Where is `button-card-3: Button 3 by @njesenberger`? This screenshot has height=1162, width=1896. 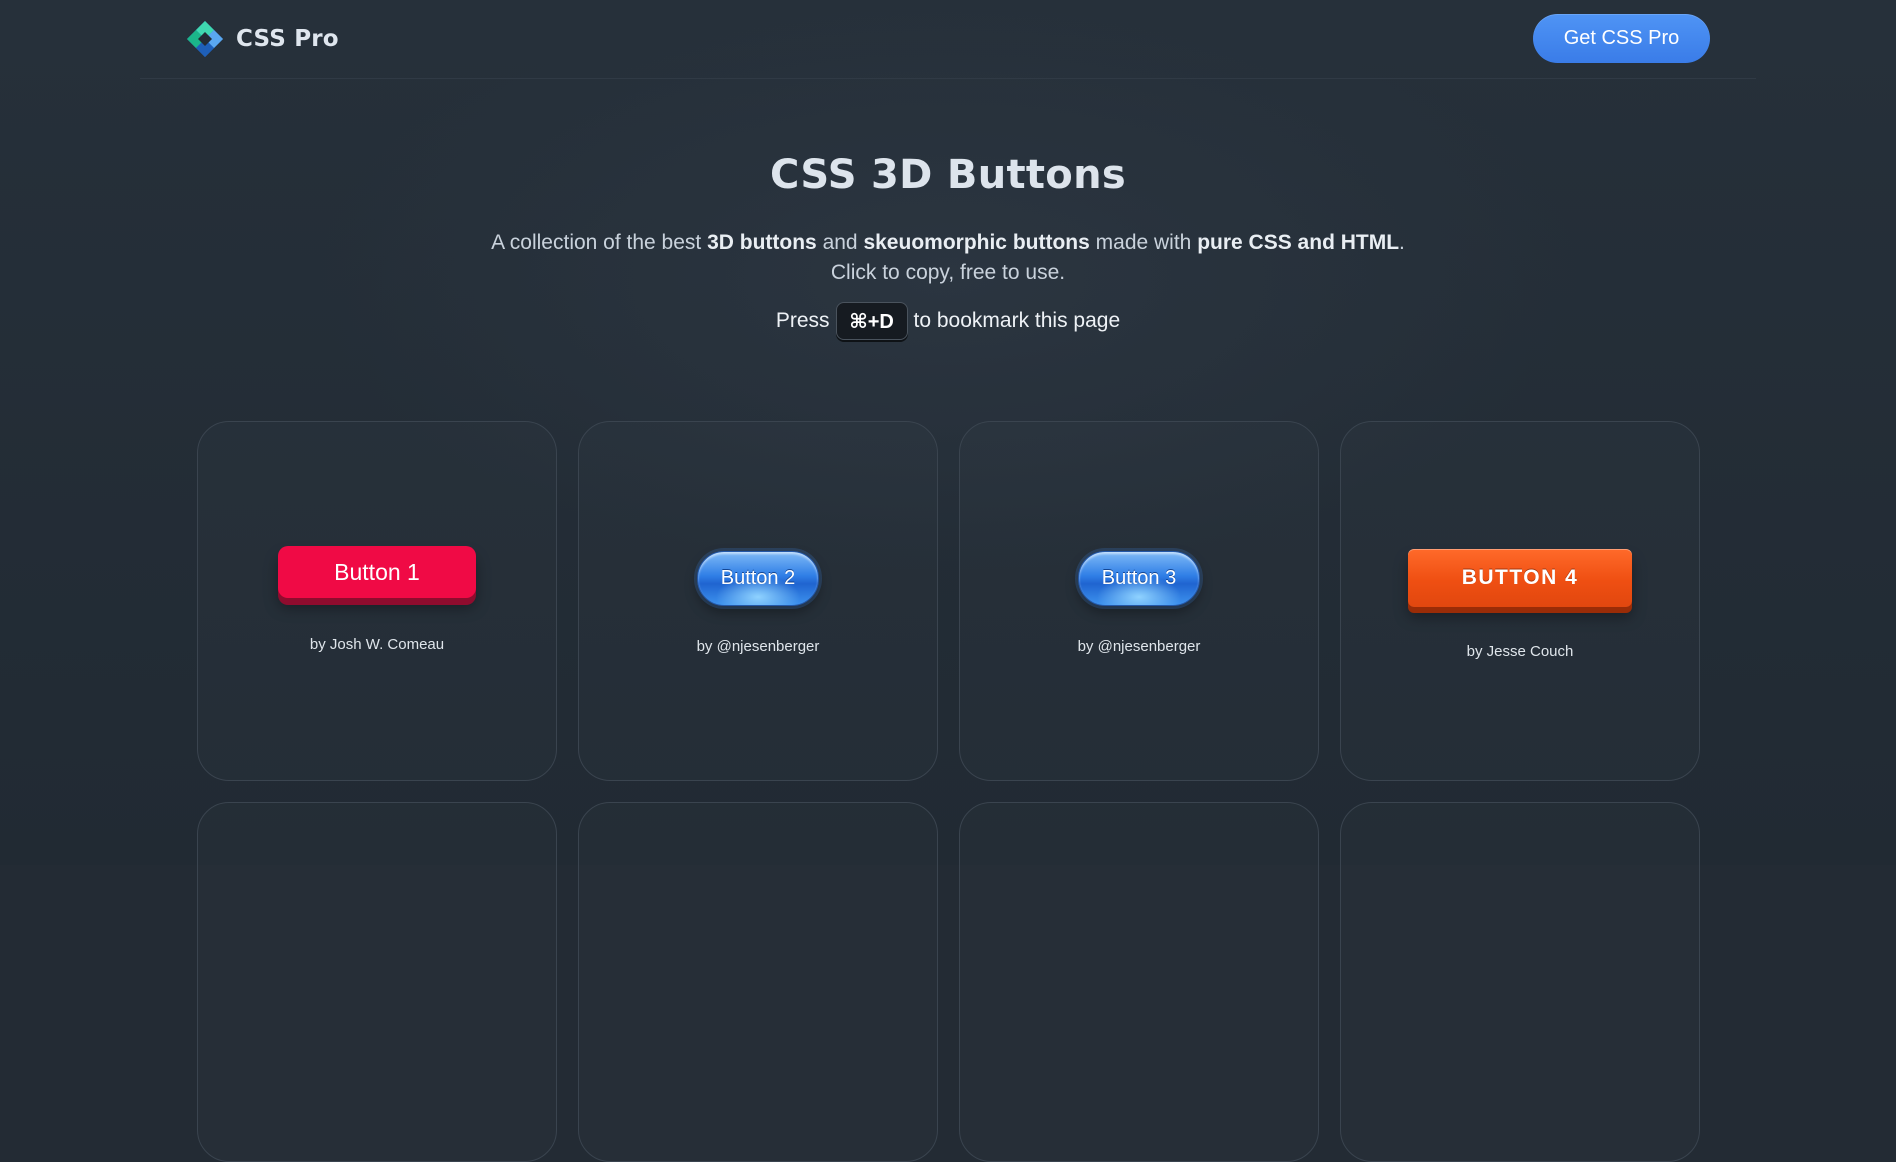
button-card-3: Button 3 by @njesenberger is located at coordinates (1139, 601).